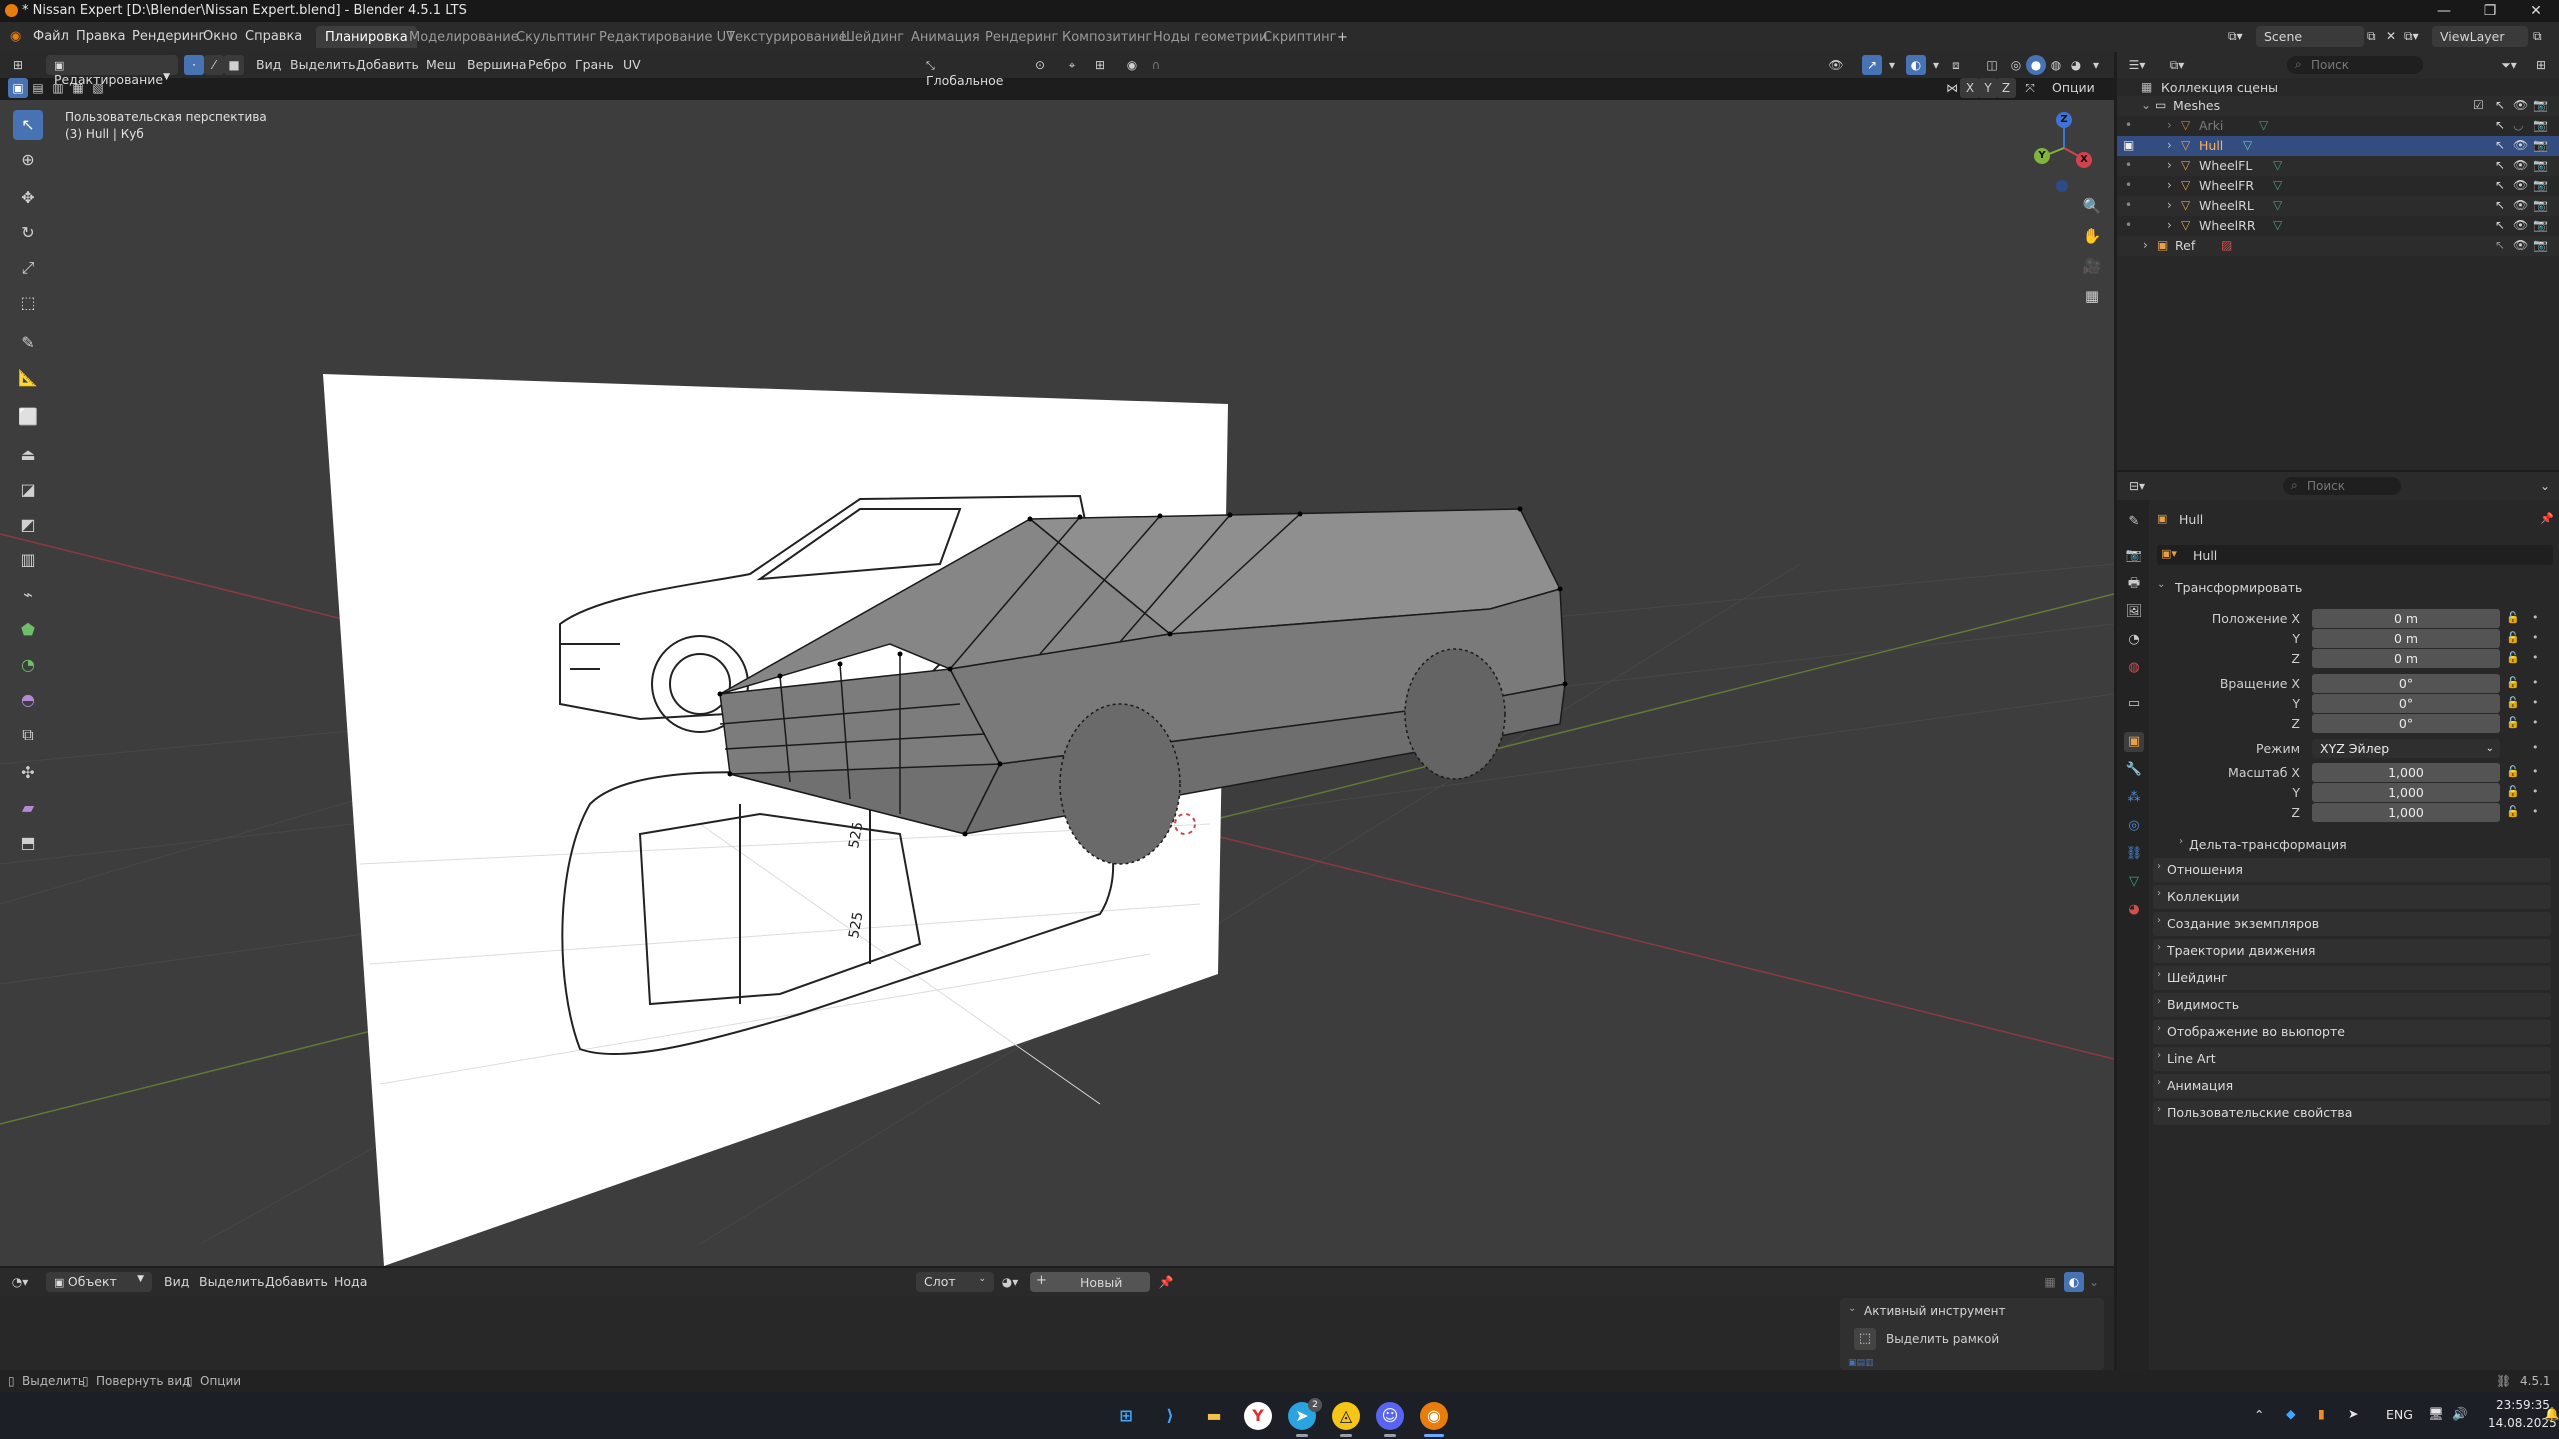 Image resolution: width=2559 pixels, height=1439 pixels. Describe the element at coordinates (2134, 668) in the screenshot. I see `world-tab-icon: ◍` at that location.